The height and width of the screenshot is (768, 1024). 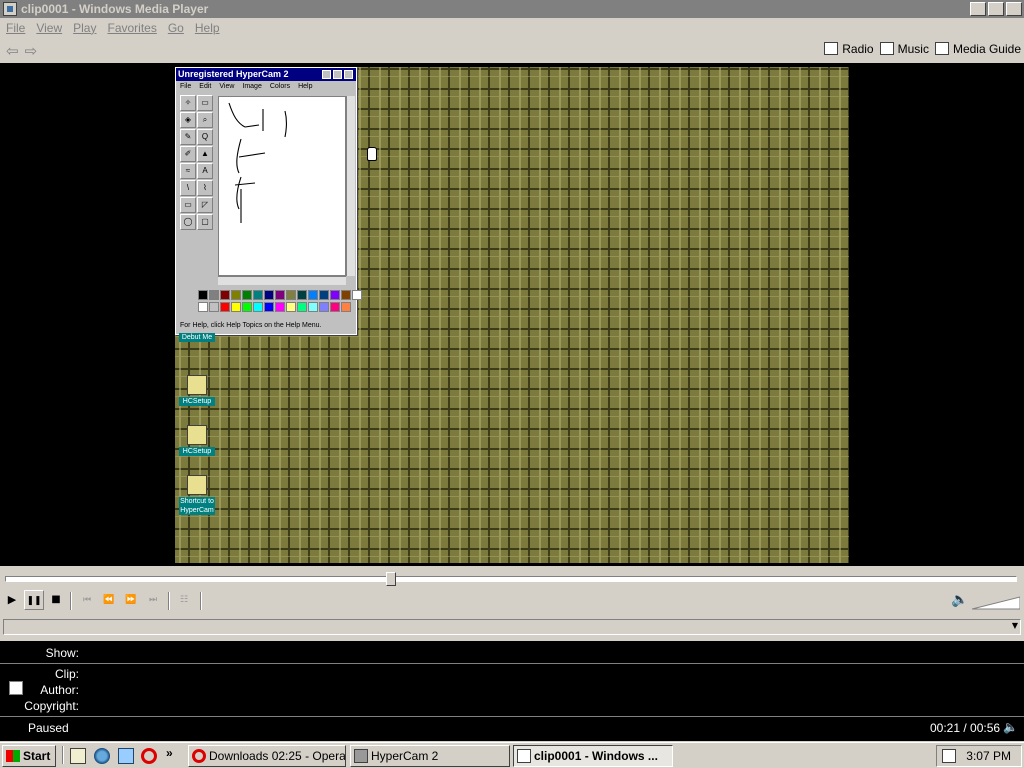 What do you see at coordinates (188, 222) in the screenshot?
I see `paint-tool-icon: ◯` at bounding box center [188, 222].